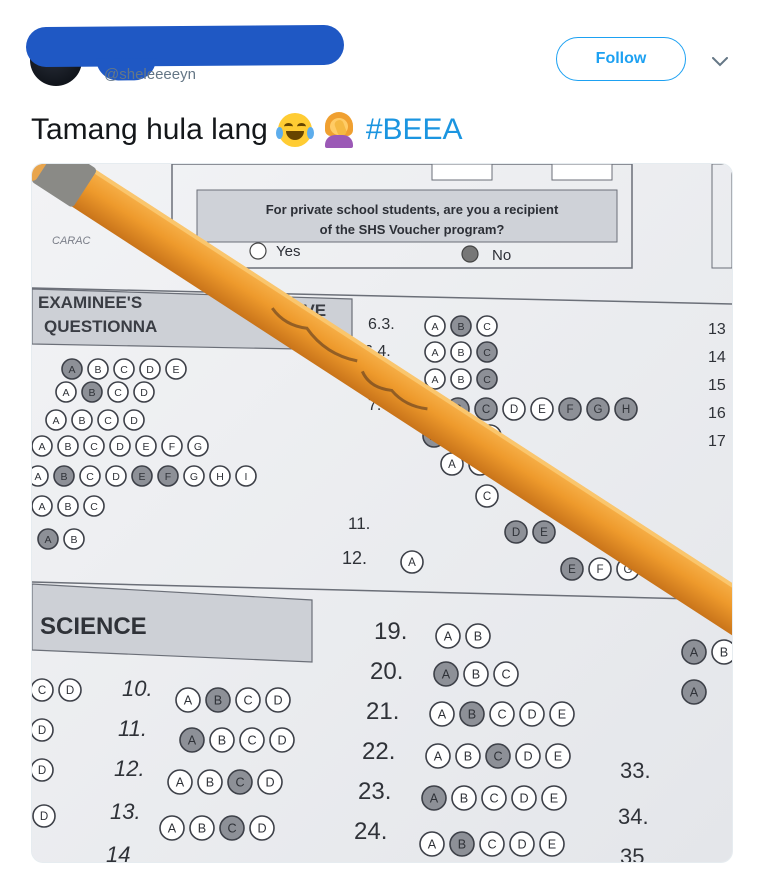 The image size is (762, 886). I want to click on science-left-row-bubble: C, so click(240, 782).